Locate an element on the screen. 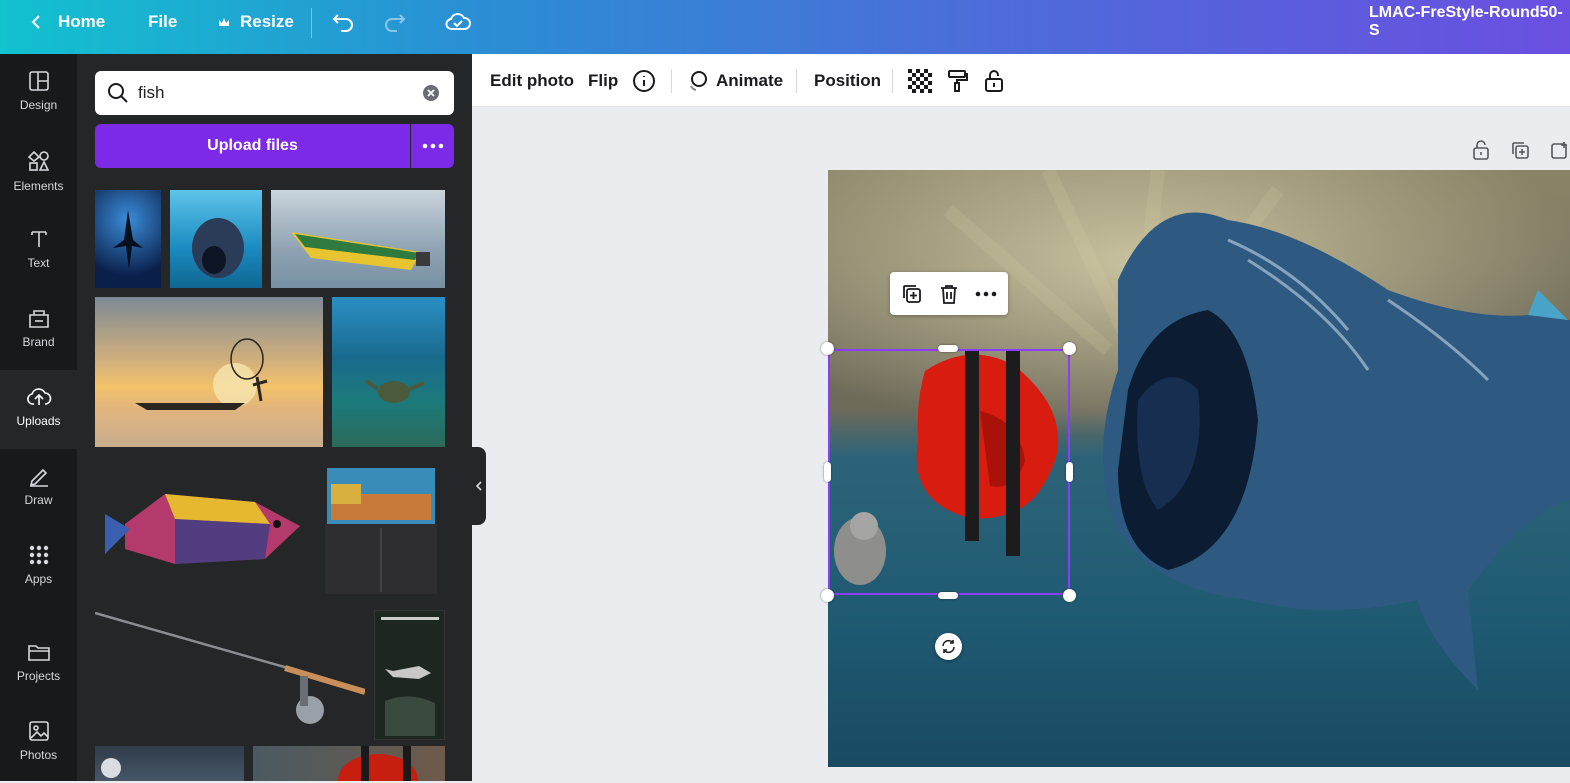 The image size is (1570, 783). search-box is located at coordinates (274, 93).